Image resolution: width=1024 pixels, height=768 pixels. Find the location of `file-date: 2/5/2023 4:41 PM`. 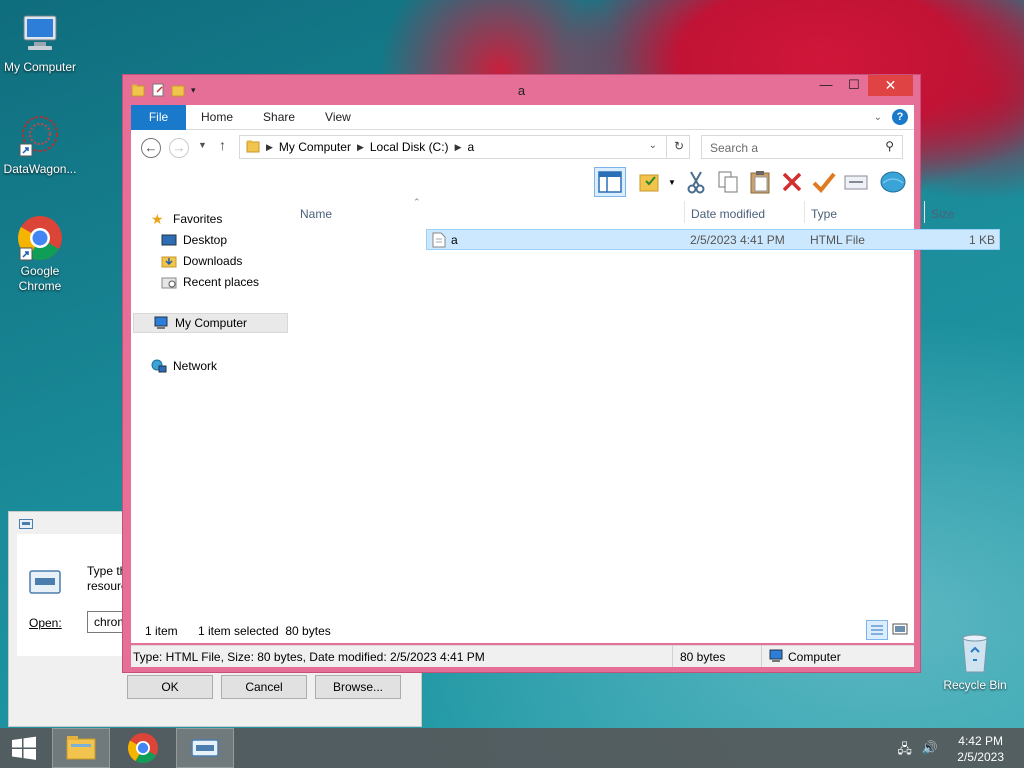

file-date: 2/5/2023 4:41 PM is located at coordinates (737, 240).